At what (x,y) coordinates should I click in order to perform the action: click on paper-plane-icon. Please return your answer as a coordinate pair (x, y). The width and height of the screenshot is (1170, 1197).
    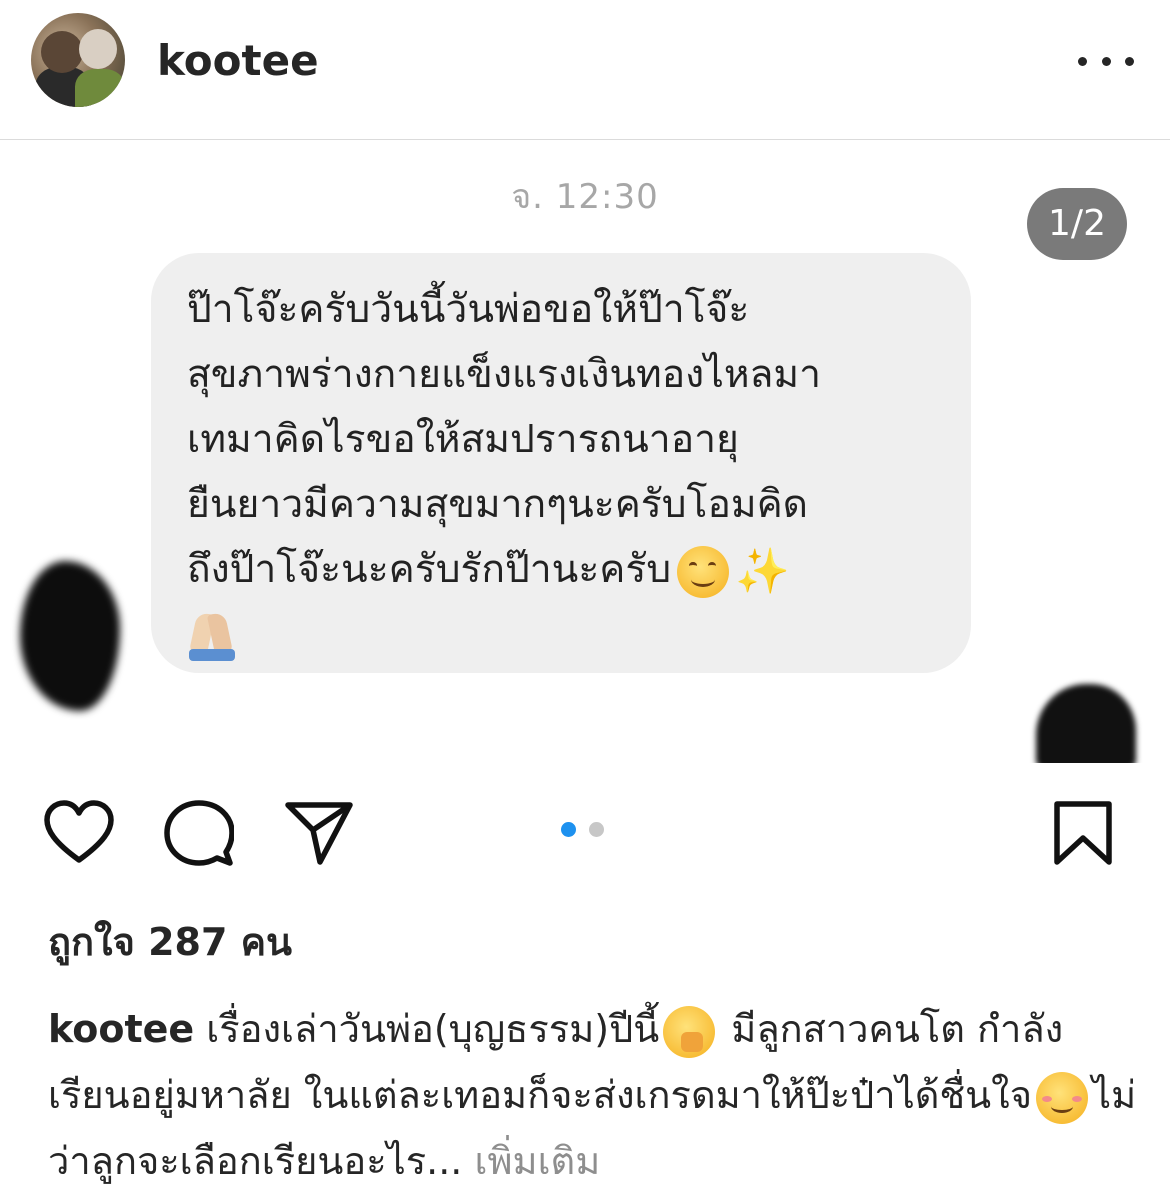
    Looking at the image, I should click on (319, 833).